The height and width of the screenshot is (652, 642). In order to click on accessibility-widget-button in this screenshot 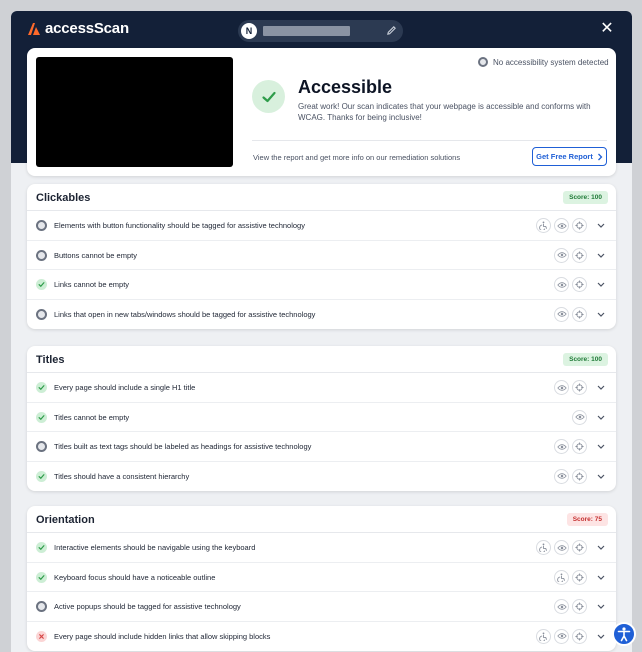, I will do `click(624, 634)`.